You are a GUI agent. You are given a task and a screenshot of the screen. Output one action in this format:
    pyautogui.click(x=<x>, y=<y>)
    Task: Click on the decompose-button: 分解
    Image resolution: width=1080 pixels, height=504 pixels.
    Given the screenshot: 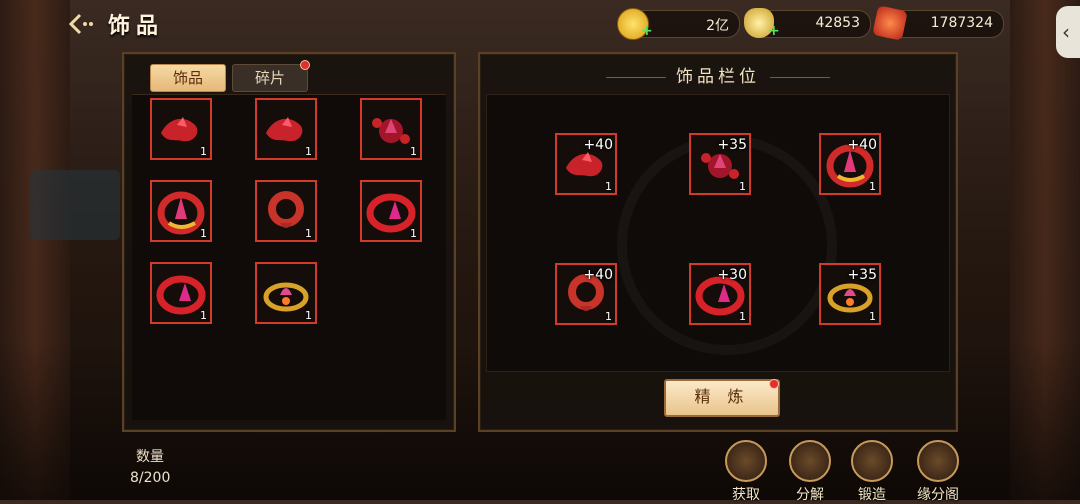 What is the action you would take?
    pyautogui.click(x=810, y=472)
    